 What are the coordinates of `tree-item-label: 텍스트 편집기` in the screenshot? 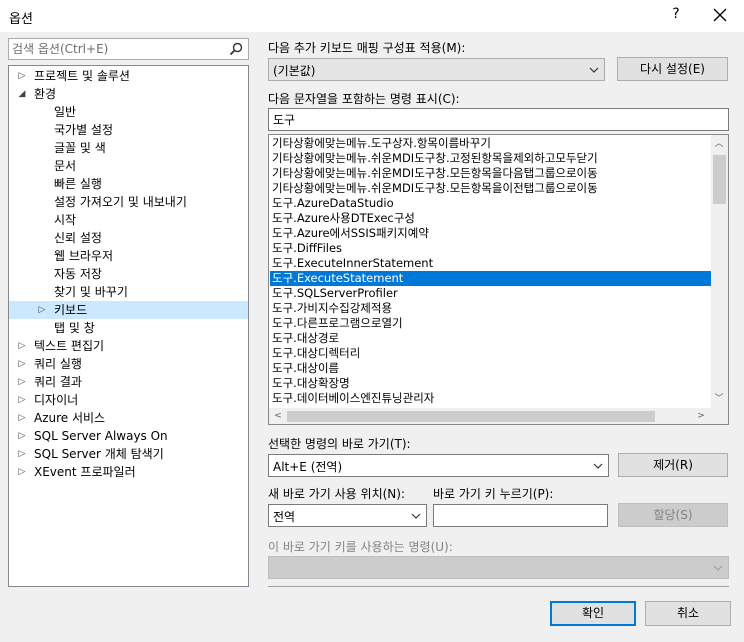 It's located at (69, 346).